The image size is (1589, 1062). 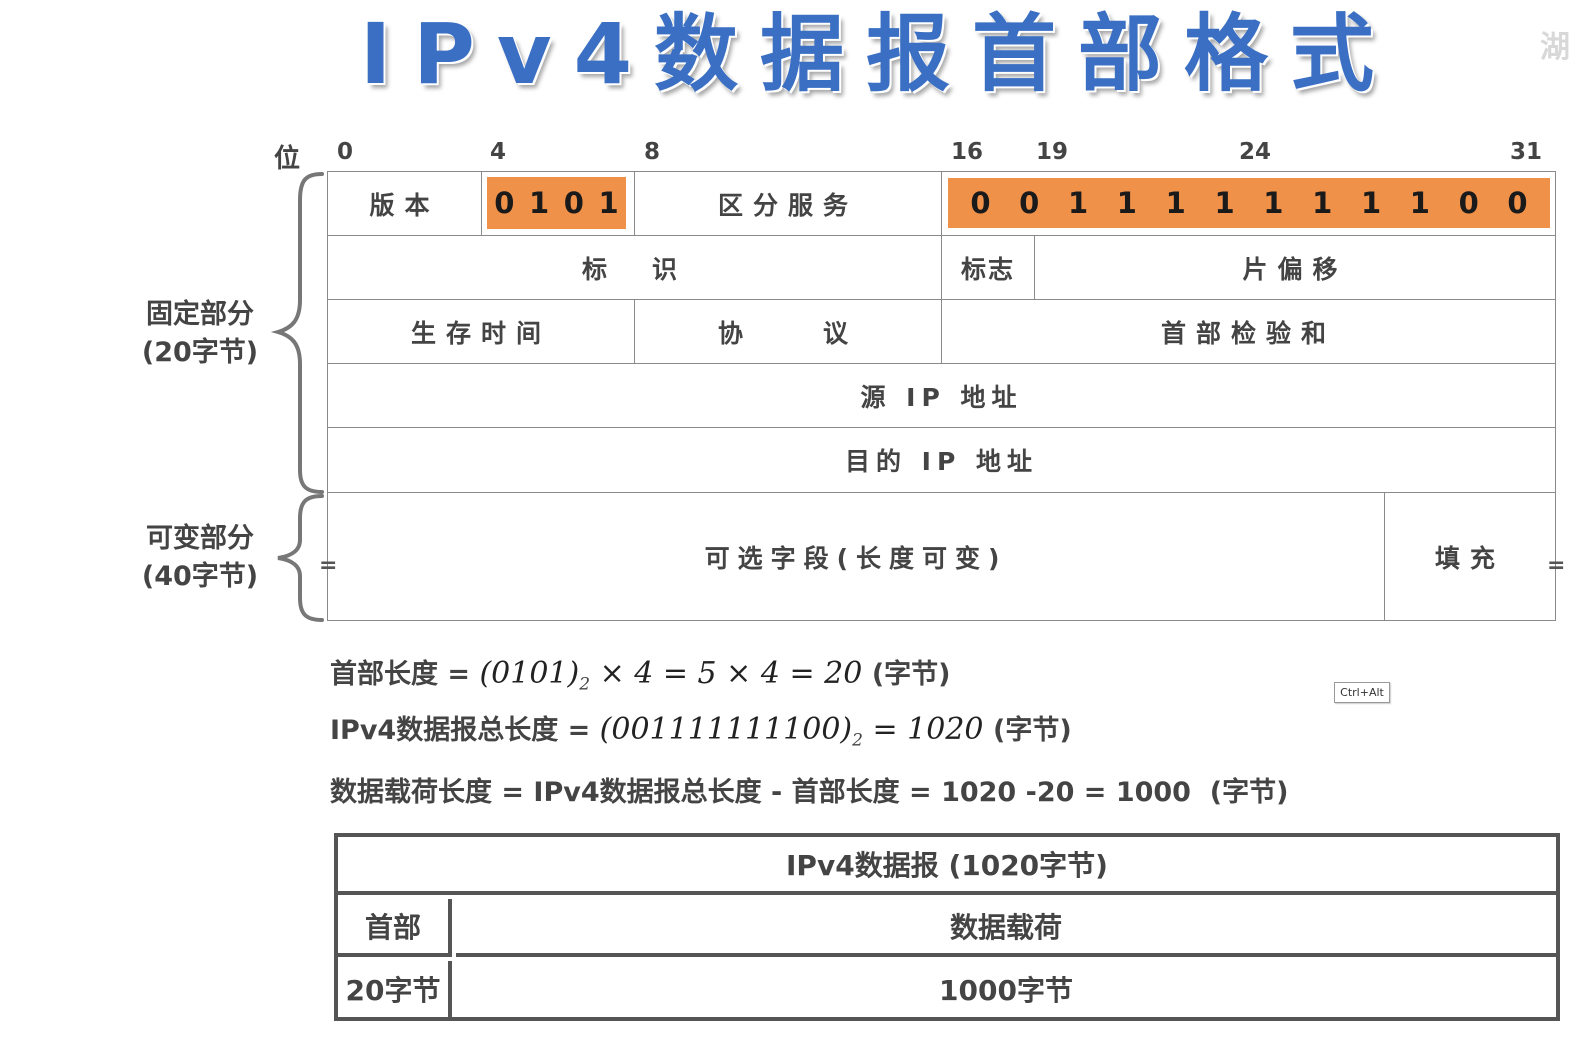 What do you see at coordinates (788, 203) in the screenshot?
I see `dscp-field: 区分服务` at bounding box center [788, 203].